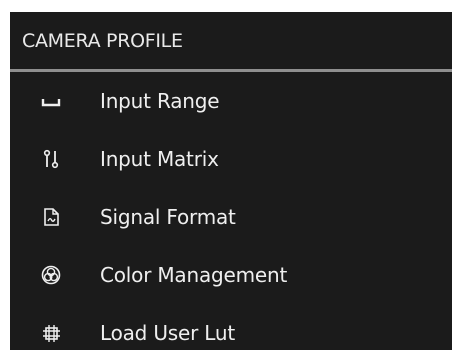  Describe the element at coordinates (160, 101) in the screenshot. I see `menu-item-label: Input Range` at that location.